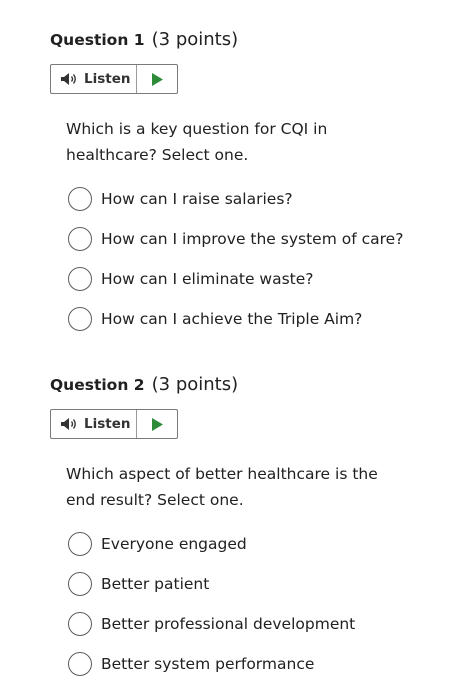  I want to click on option-label: How can I improve the system of care?, so click(252, 239).